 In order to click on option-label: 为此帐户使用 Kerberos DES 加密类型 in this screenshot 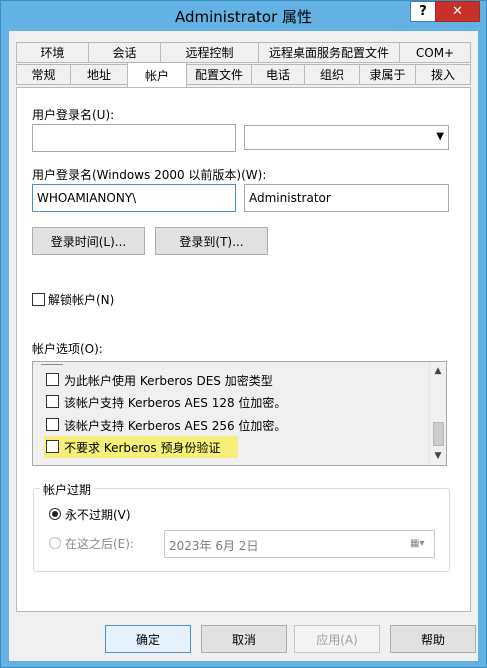, I will do `click(168, 381)`.